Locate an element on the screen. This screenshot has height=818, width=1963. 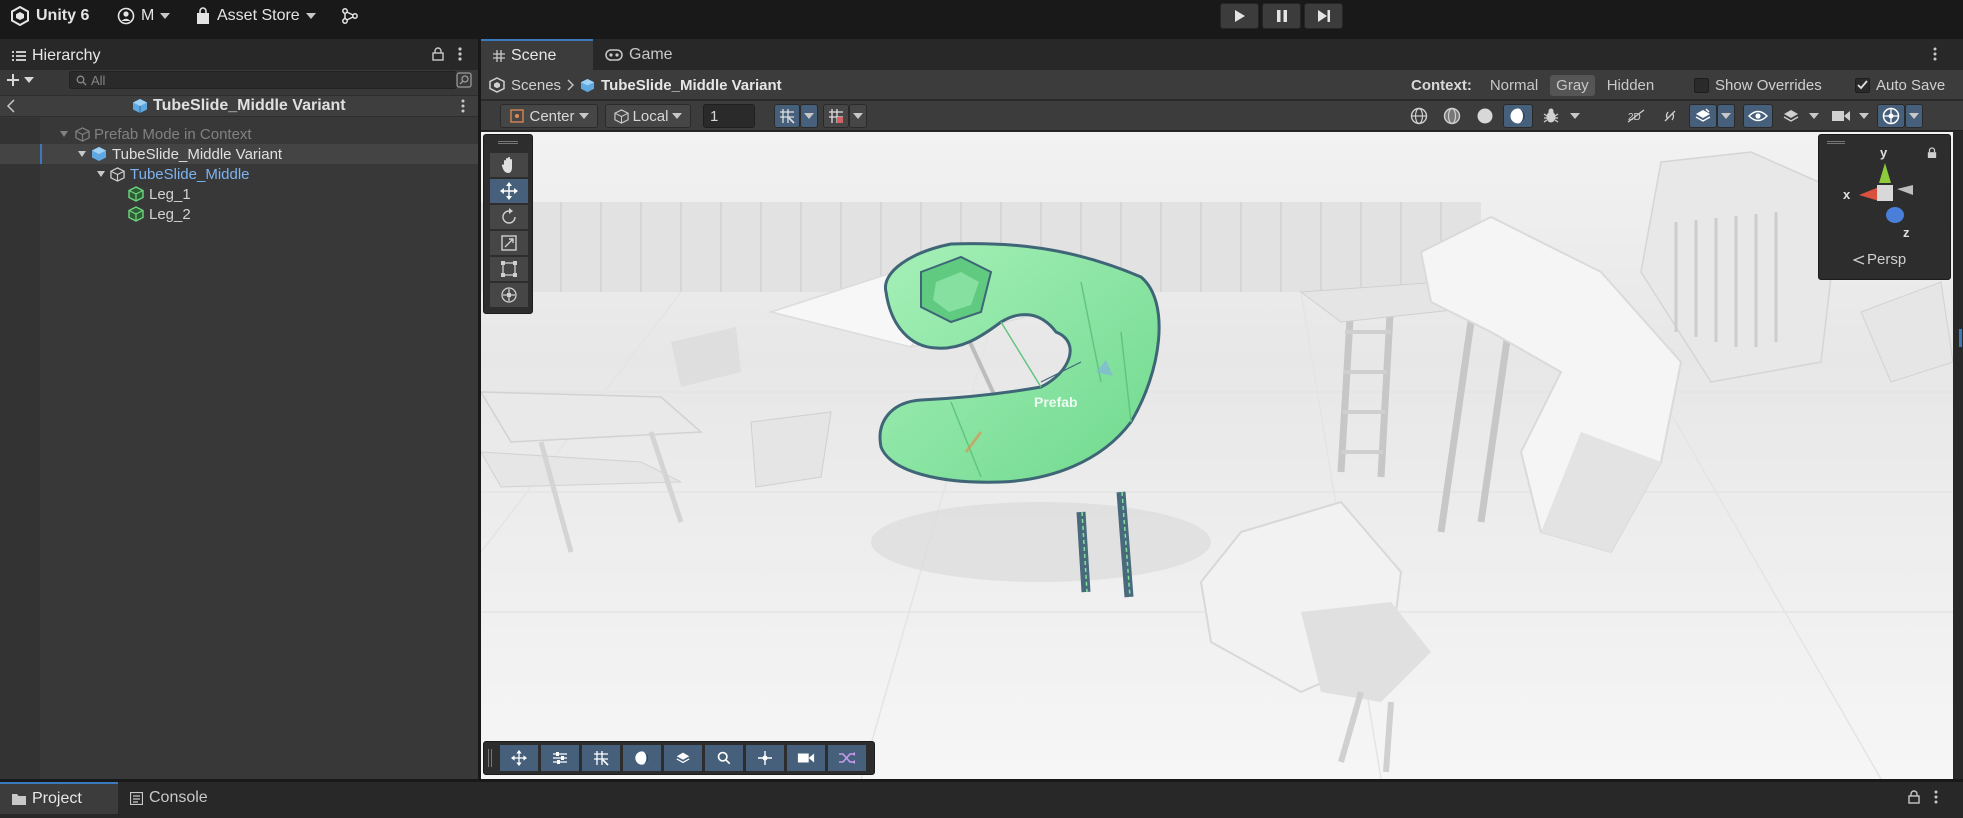
breadcrumb-current: TubeSlide_Middle Variant is located at coordinates (691, 85).